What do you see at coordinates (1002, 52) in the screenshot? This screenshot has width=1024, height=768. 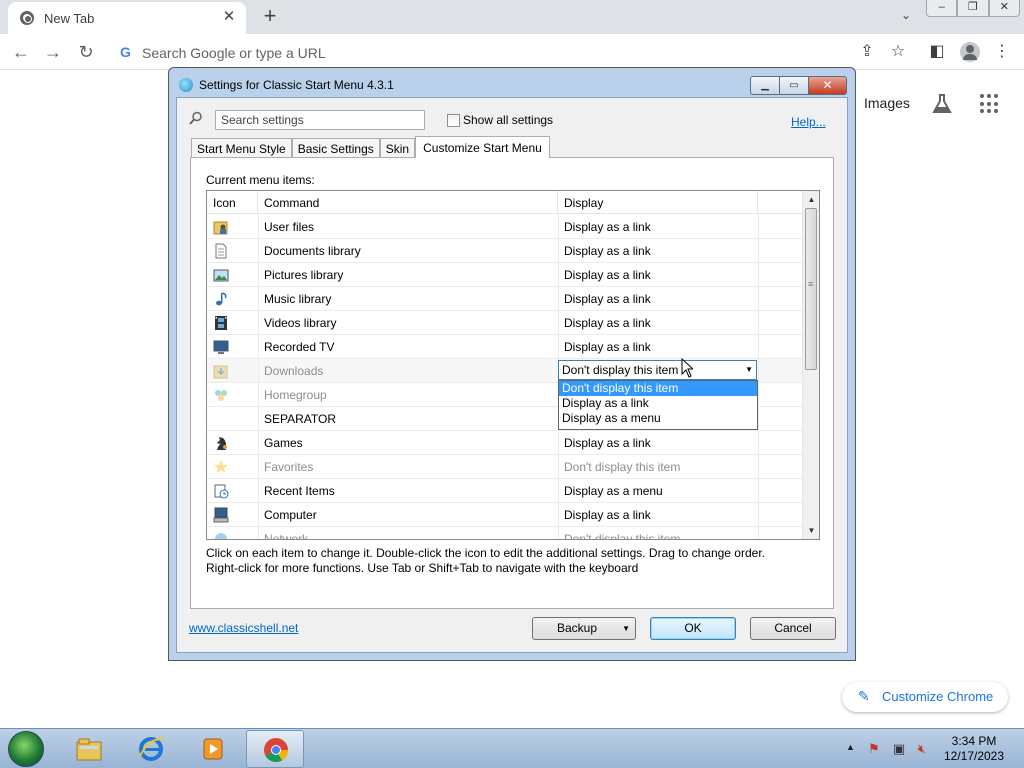 I see `browser-menu-icon: ⋮` at bounding box center [1002, 52].